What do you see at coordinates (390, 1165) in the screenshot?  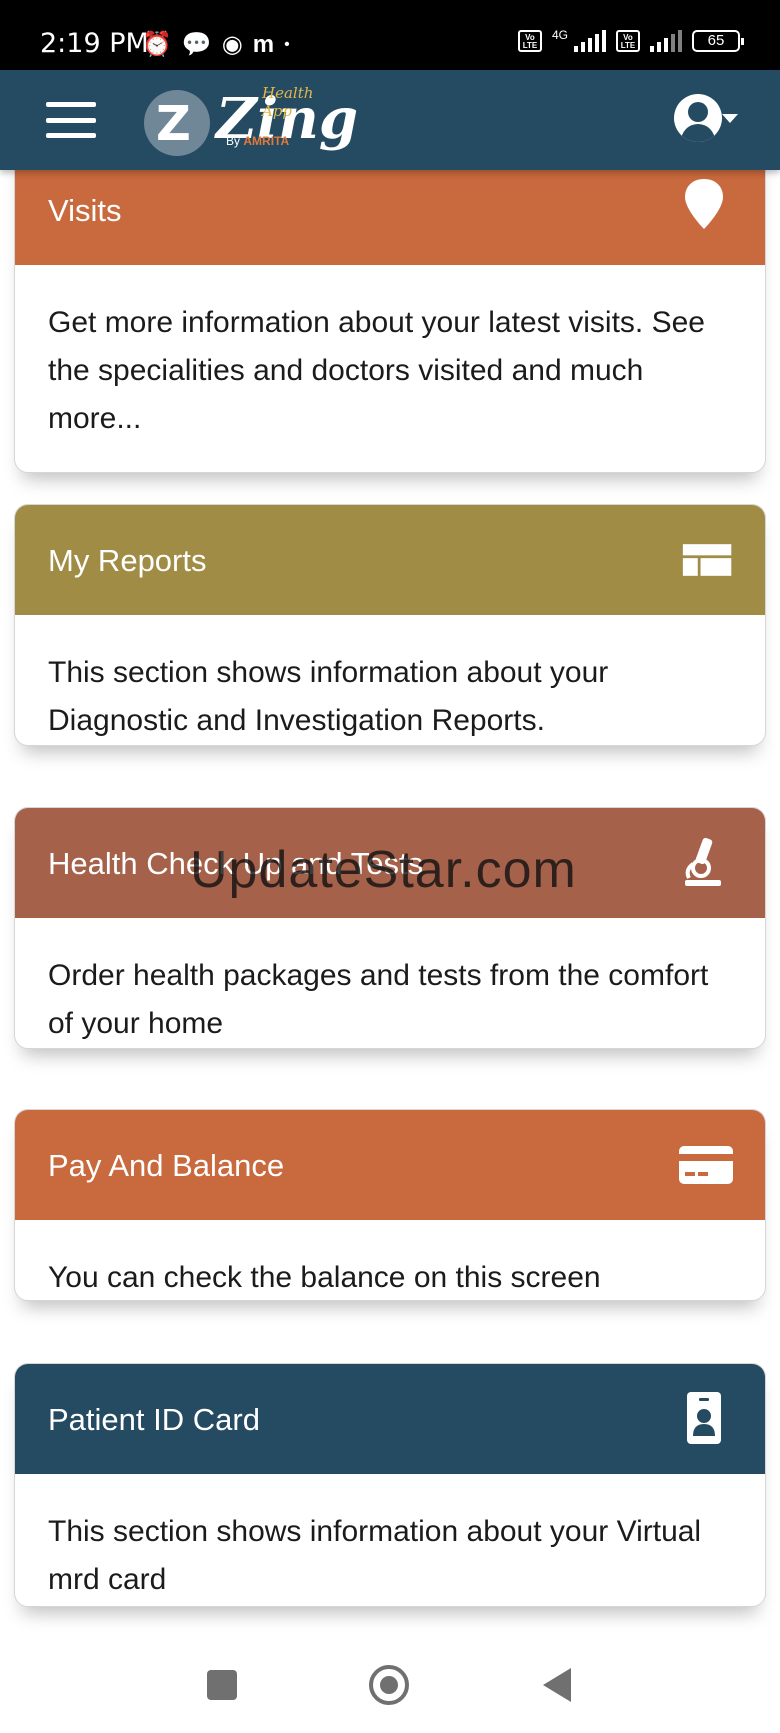 I see `card-header: Pay And Balance` at bounding box center [390, 1165].